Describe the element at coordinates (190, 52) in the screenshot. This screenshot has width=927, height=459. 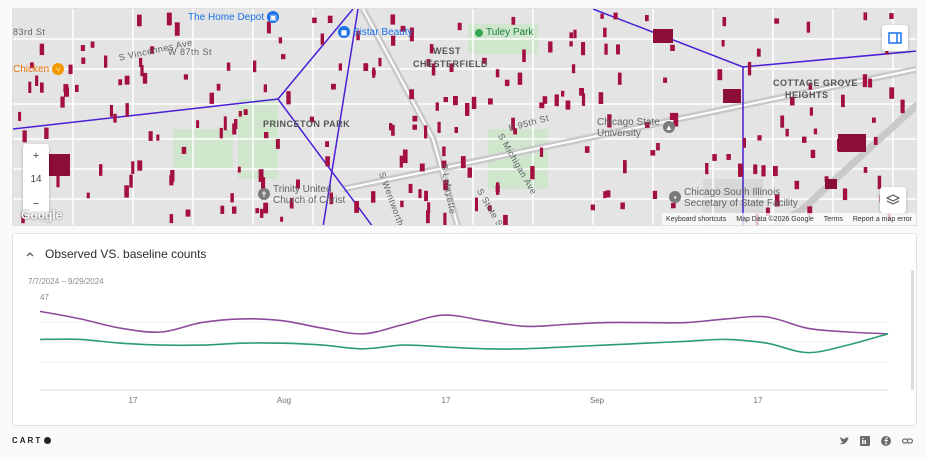
I see `label-87th: W 87th St` at that location.